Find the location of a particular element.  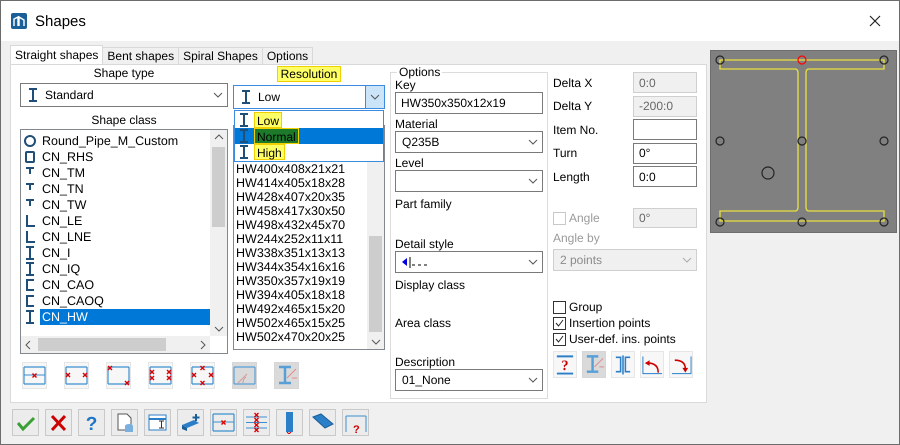

list-item: CN_IQ is located at coordinates (61, 269).